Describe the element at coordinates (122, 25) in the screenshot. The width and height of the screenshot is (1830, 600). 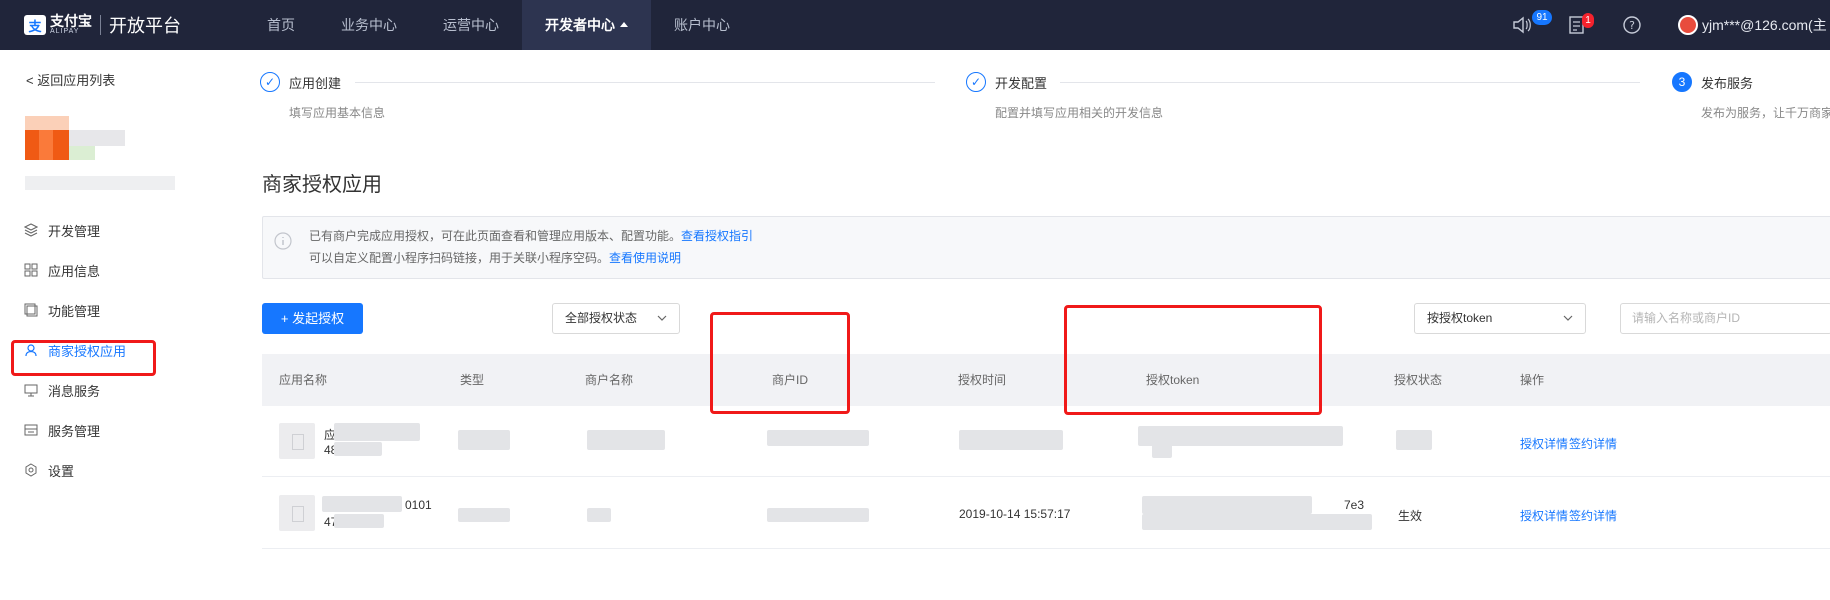
I see `alipay-logo: 支 支付宝 ALIPAY 开放平台` at that location.